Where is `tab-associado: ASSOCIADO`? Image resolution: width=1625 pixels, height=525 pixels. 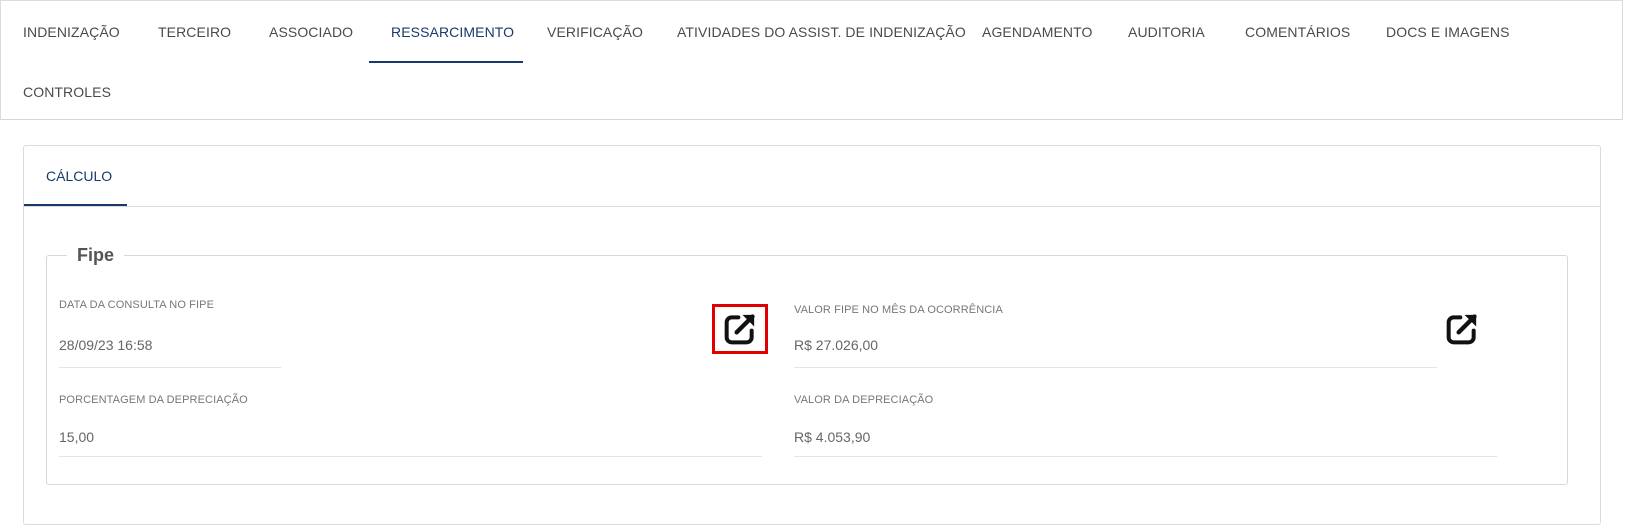 tab-associado: ASSOCIADO is located at coordinates (311, 32).